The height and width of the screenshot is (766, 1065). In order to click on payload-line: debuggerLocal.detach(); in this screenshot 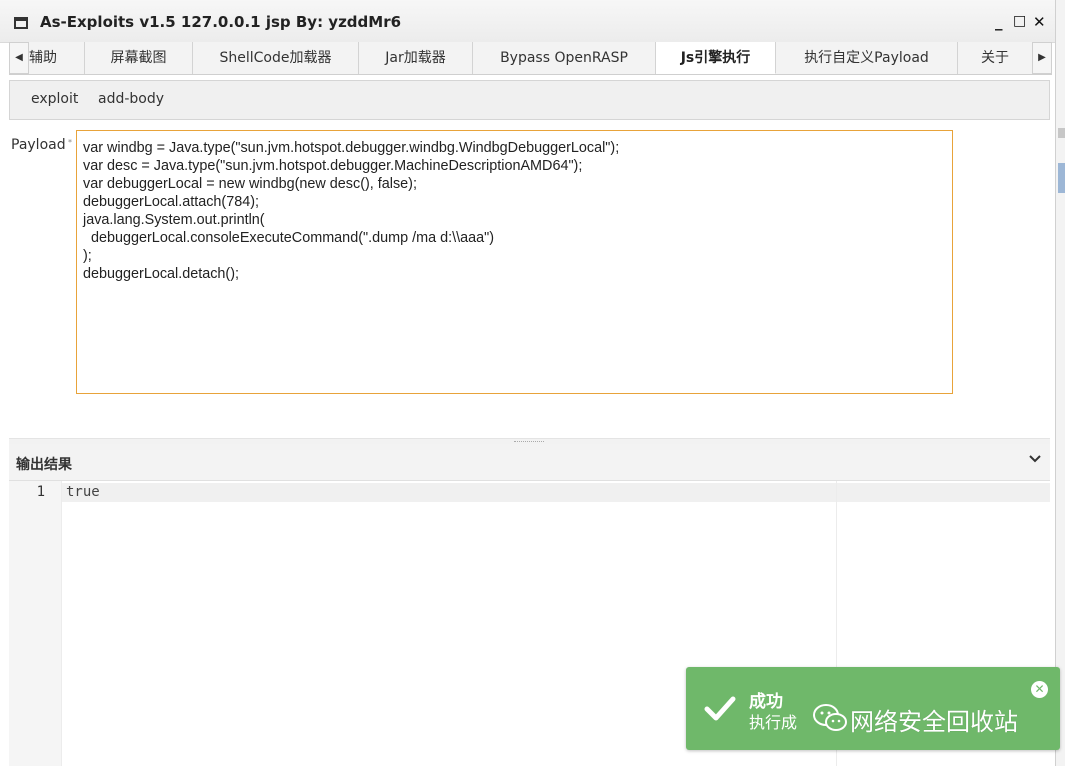, I will do `click(161, 274)`.